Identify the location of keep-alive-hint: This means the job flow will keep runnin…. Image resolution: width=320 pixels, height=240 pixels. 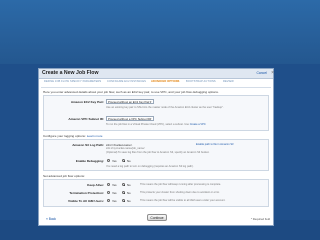
(181, 184).